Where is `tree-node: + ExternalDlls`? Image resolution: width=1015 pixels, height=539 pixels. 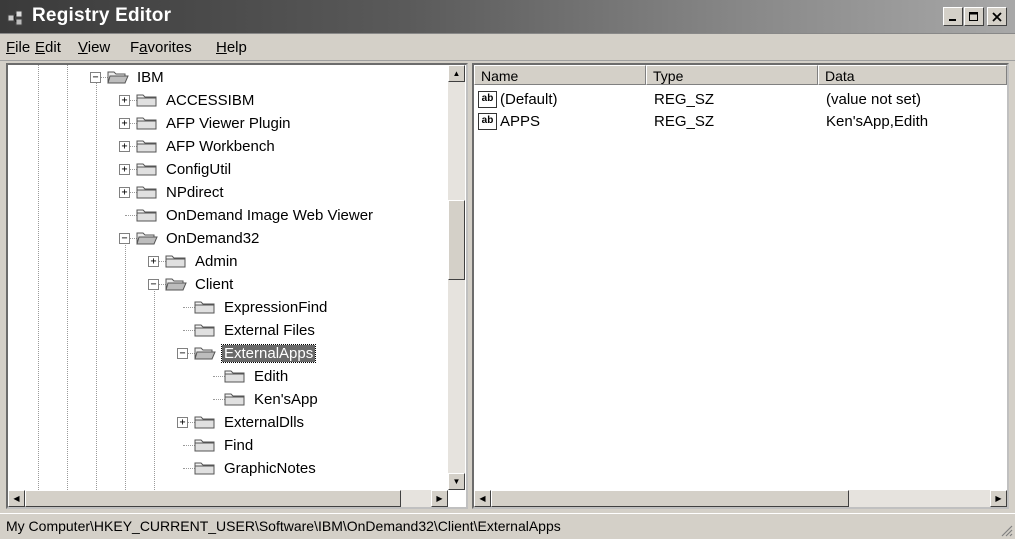
tree-node: + ExternalDlls is located at coordinates (241, 422).